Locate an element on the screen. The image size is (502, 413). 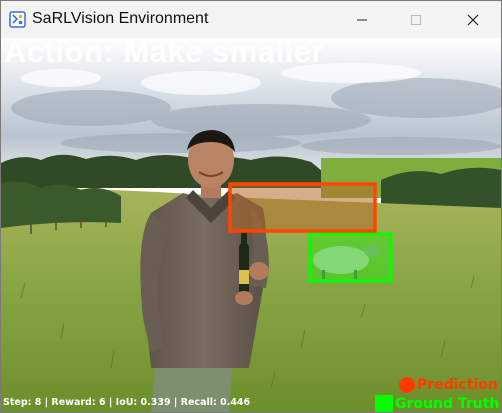
close-icon is located at coordinates (473, 19).